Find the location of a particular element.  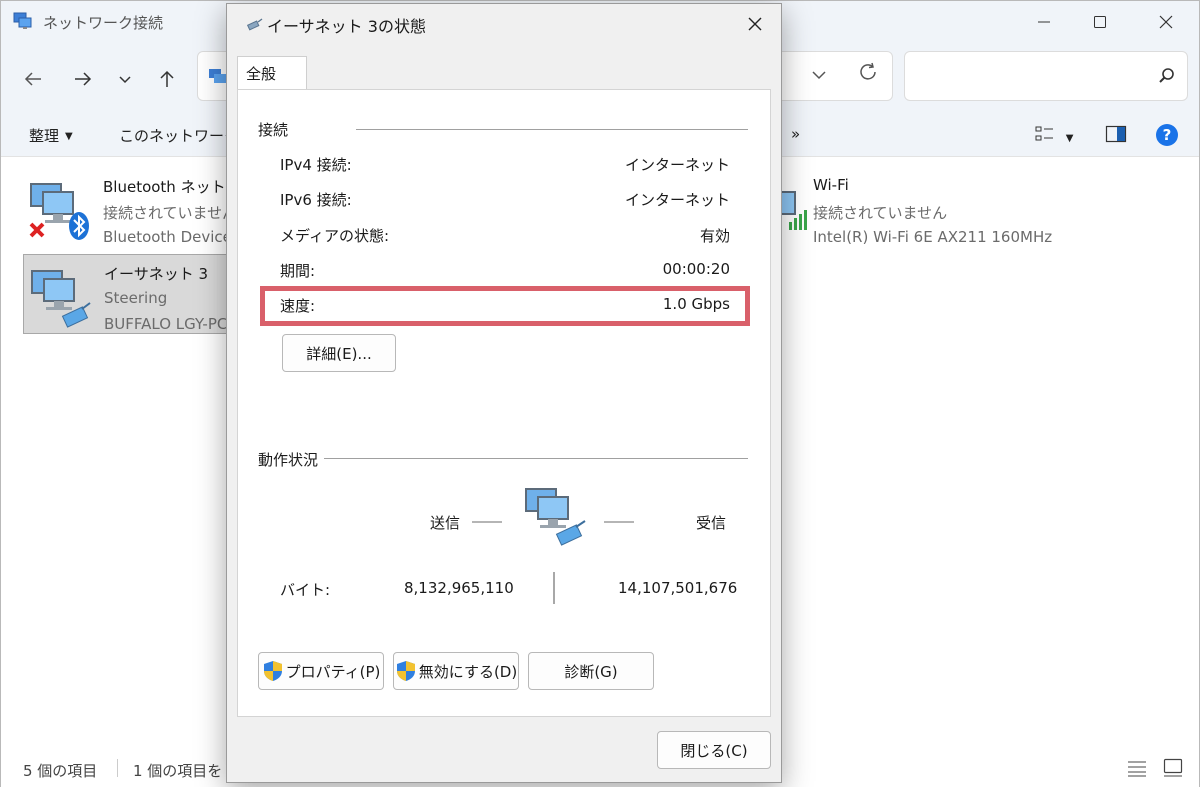

preview-pane-button is located at coordinates (1116, 136).